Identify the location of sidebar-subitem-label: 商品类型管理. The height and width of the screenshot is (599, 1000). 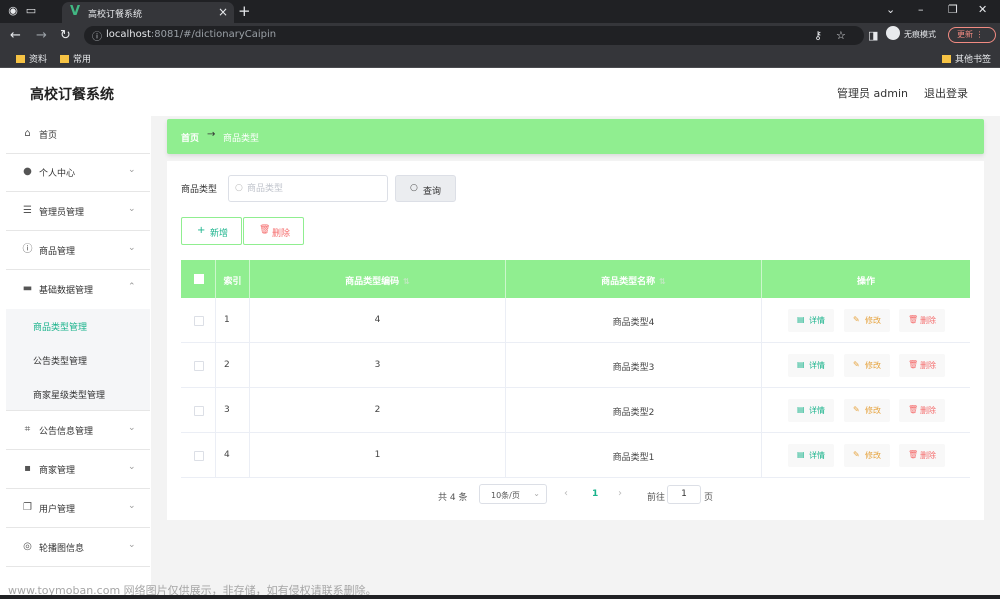
(60, 328).